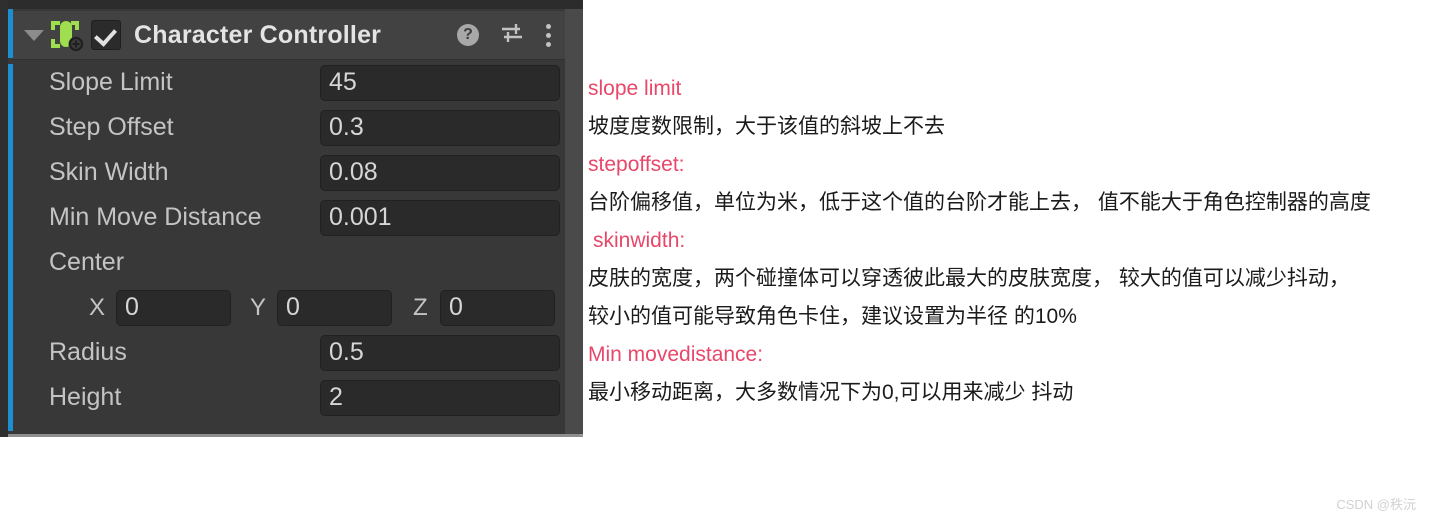 Image resolution: width=1430 pixels, height=527 pixels. I want to click on property-label: Skin Width, so click(109, 172).